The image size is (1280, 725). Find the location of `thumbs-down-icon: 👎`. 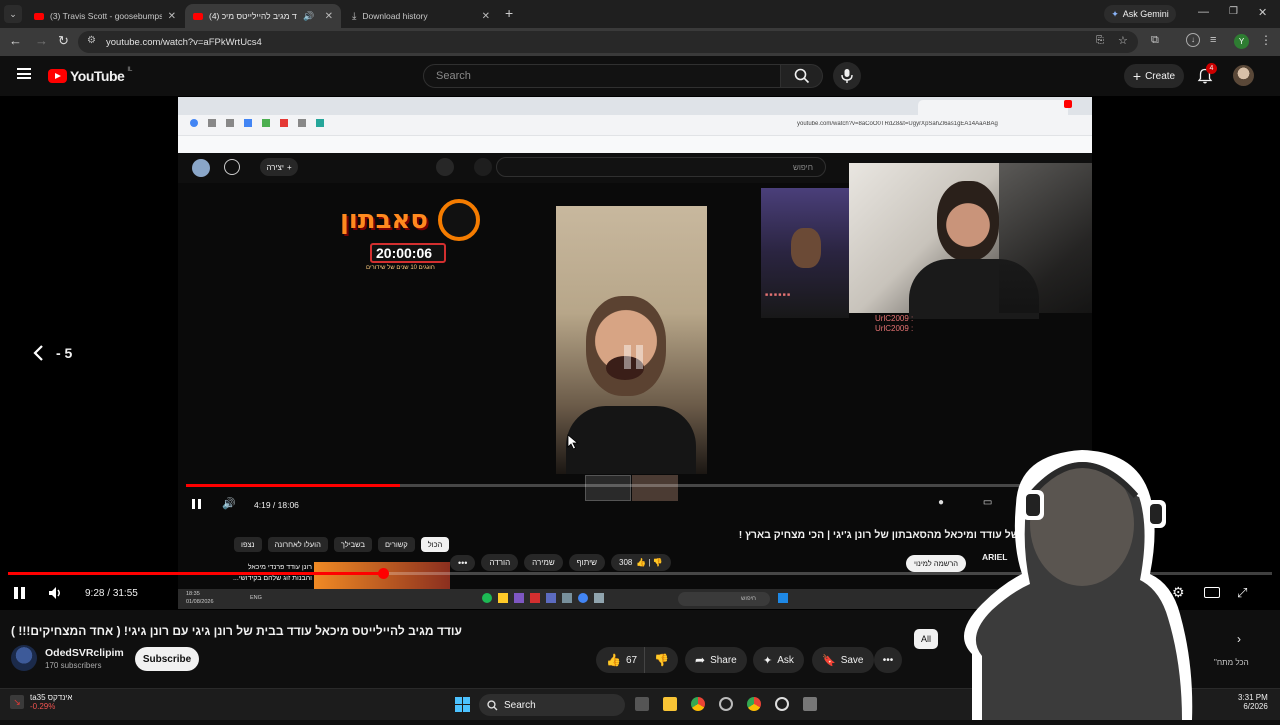

thumbs-down-icon: 👎 is located at coordinates (661, 660).